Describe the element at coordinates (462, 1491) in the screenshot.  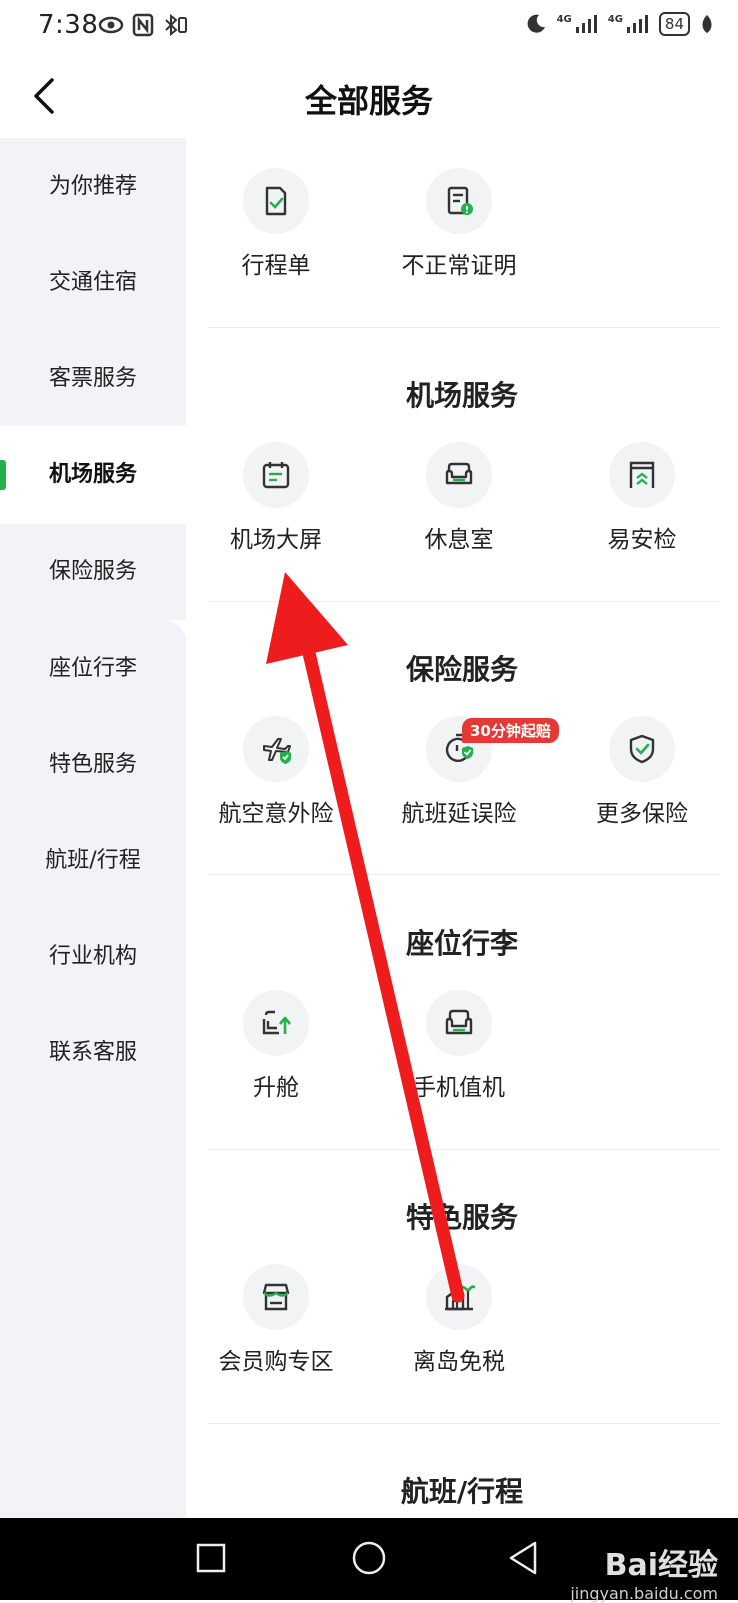
I see `section-title-flight-trip: 航班/行程` at that location.